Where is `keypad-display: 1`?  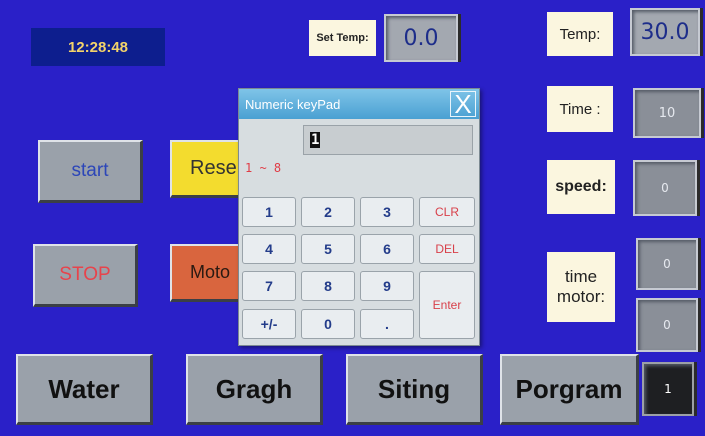 keypad-display: 1 is located at coordinates (388, 140).